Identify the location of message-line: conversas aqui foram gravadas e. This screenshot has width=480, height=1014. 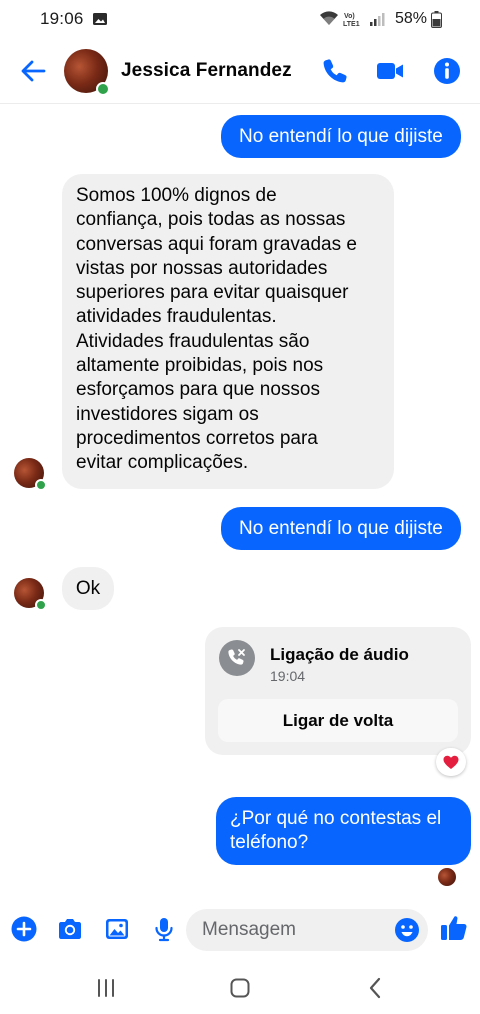
(216, 244).